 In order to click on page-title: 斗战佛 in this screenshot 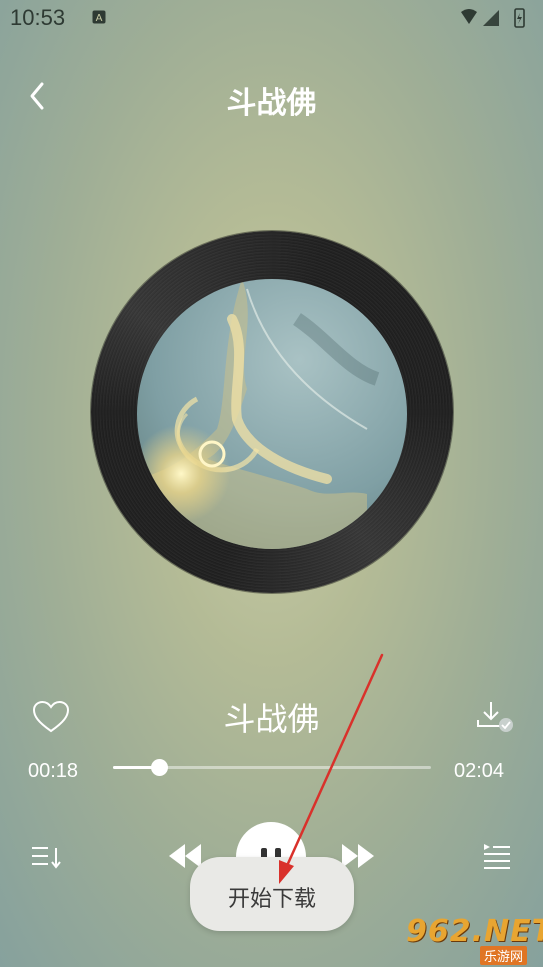, I will do `click(271, 103)`.